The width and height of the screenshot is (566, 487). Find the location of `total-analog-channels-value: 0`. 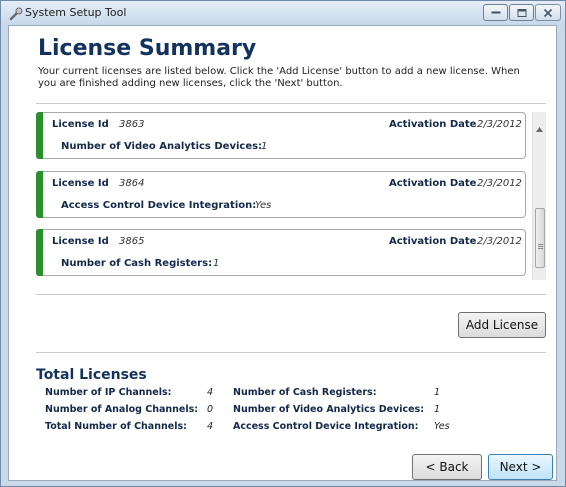

total-analog-channels-value: 0 is located at coordinates (210, 409).